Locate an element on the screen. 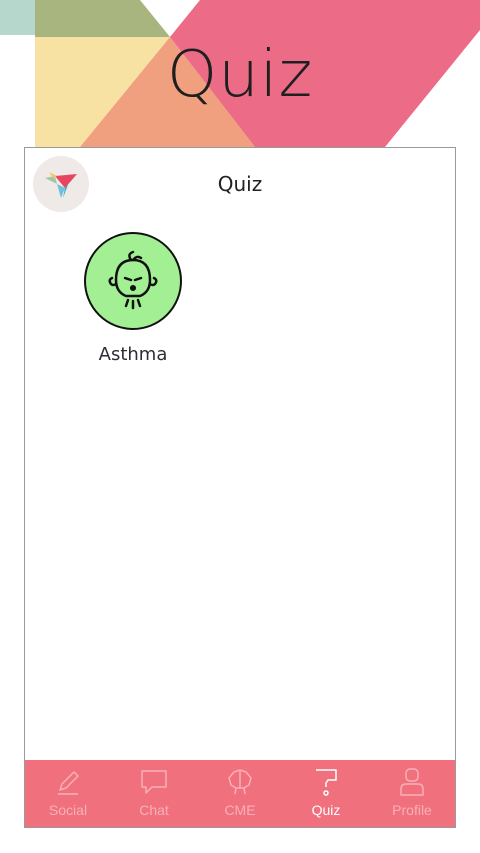  baby-coughing-icon is located at coordinates (133, 281).